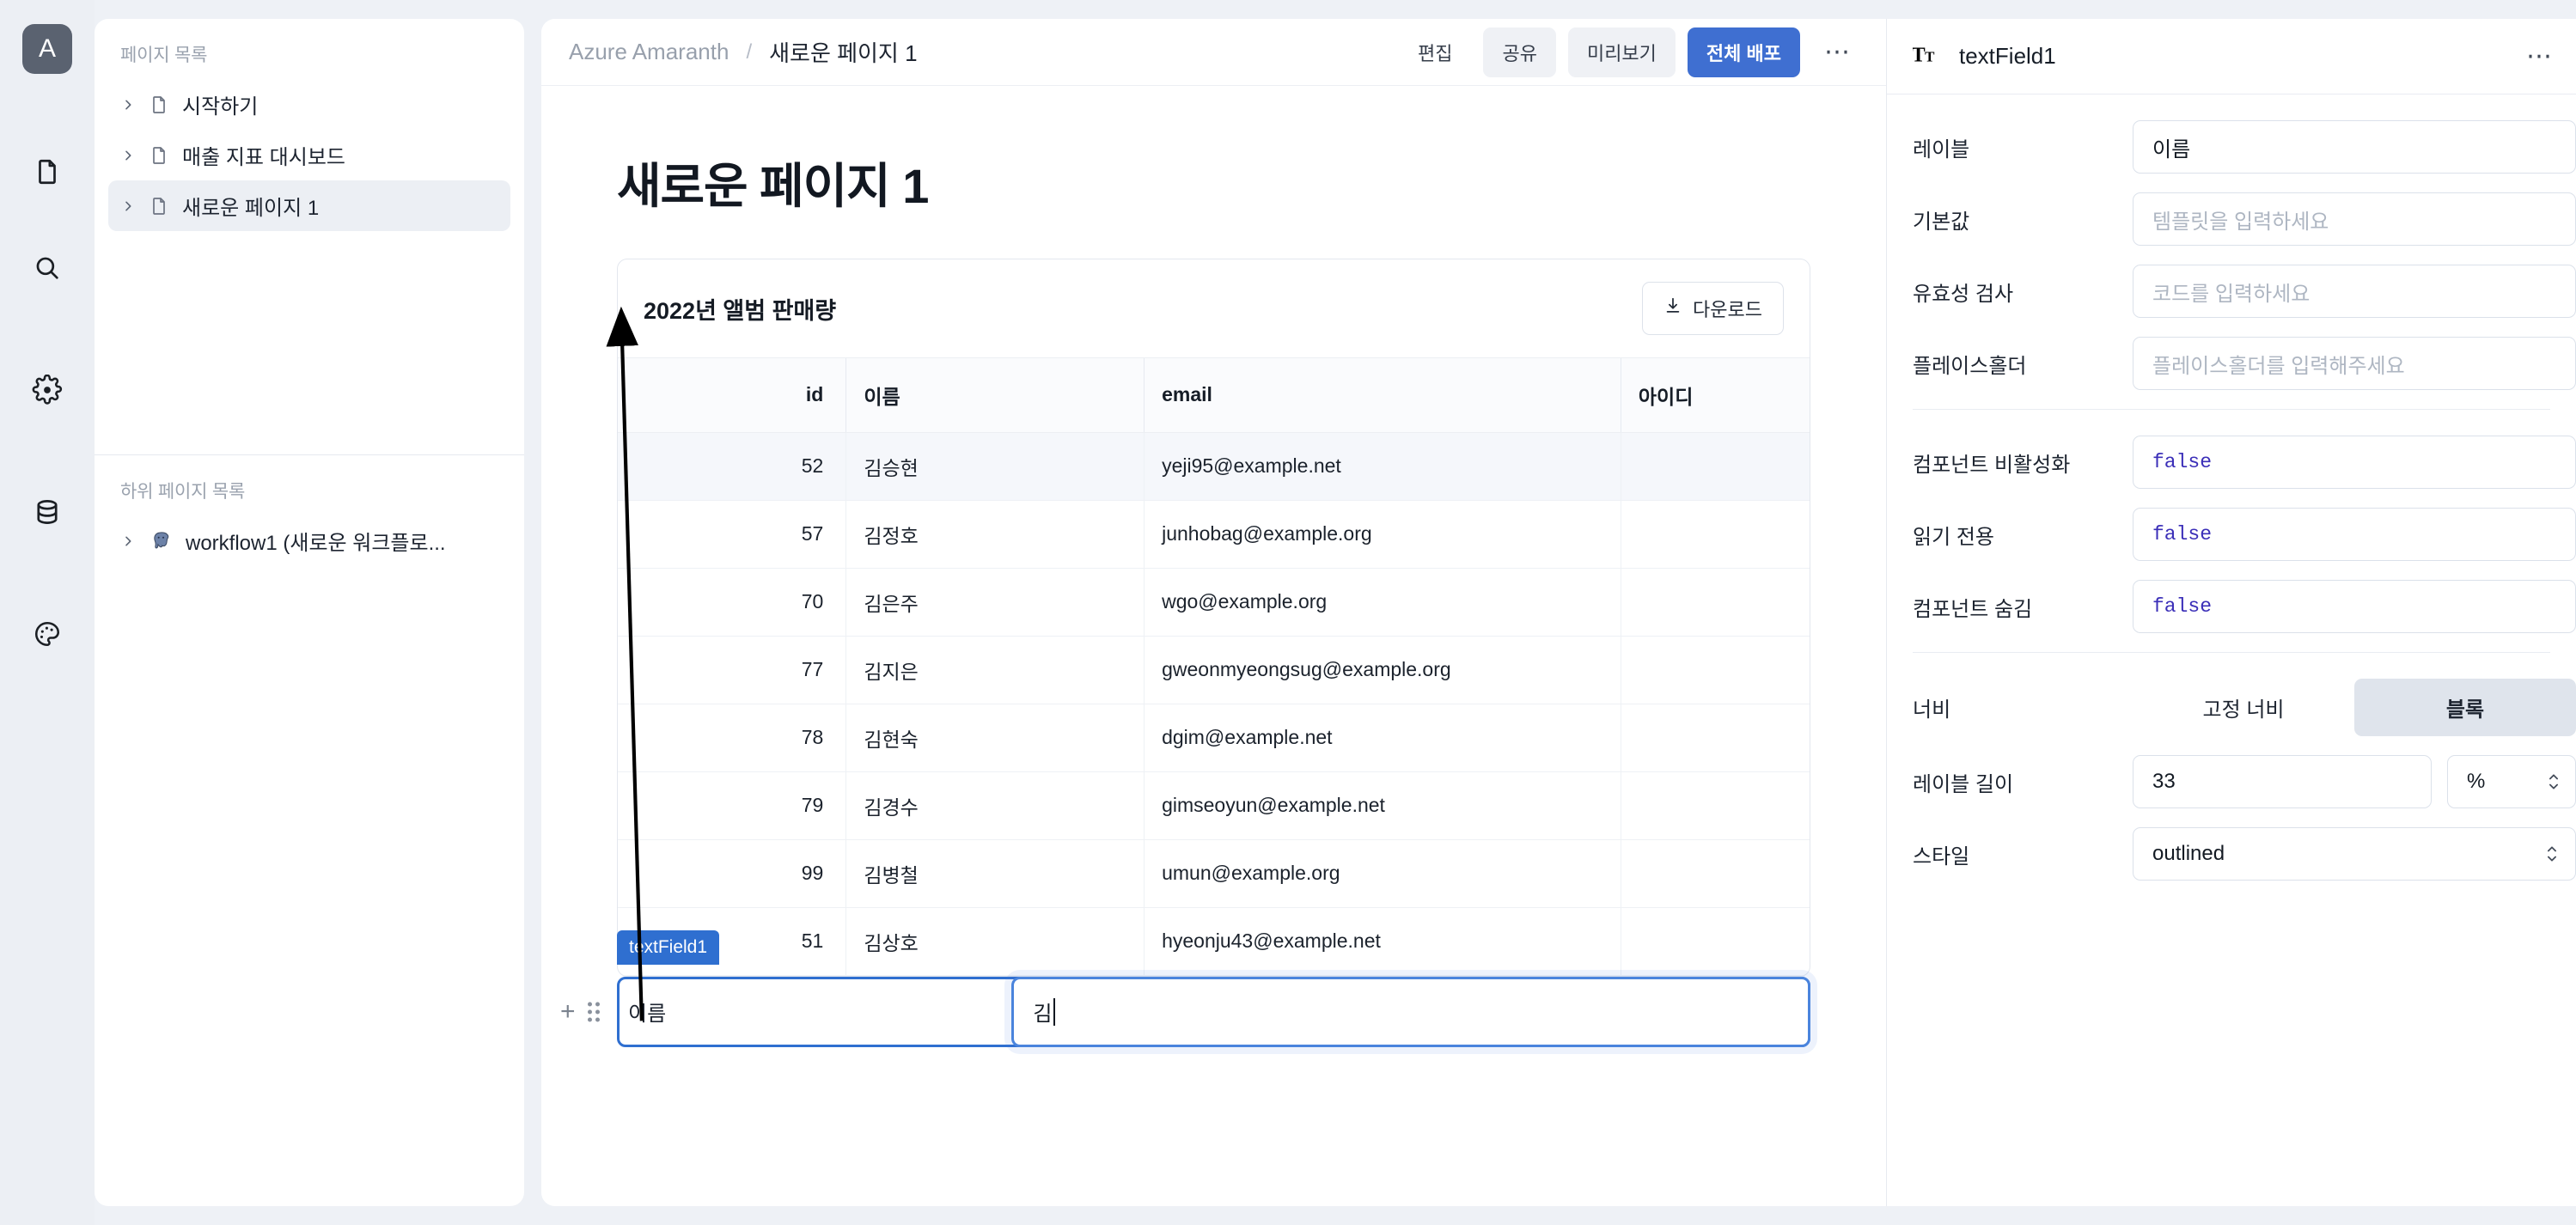 Image resolution: width=2576 pixels, height=1225 pixels. Describe the element at coordinates (649, 52) in the screenshot. I see `breadcrumb-app: Azure Amaranth` at that location.